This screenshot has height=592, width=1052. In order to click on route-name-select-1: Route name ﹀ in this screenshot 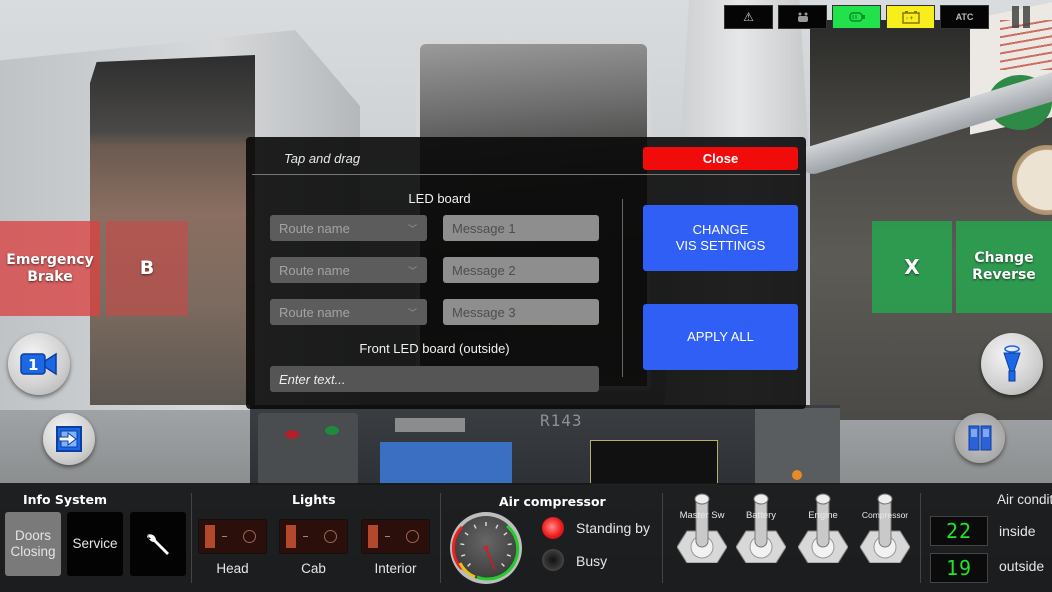, I will do `click(348, 228)`.